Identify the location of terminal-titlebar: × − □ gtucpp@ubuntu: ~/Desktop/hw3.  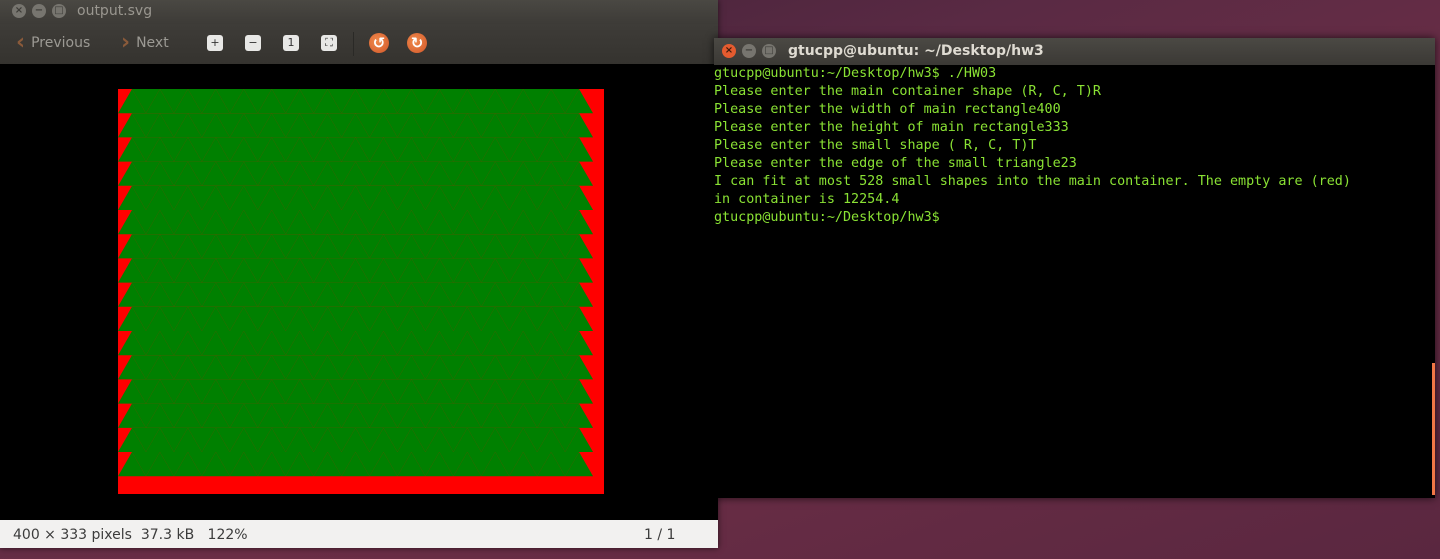
(1074, 51).